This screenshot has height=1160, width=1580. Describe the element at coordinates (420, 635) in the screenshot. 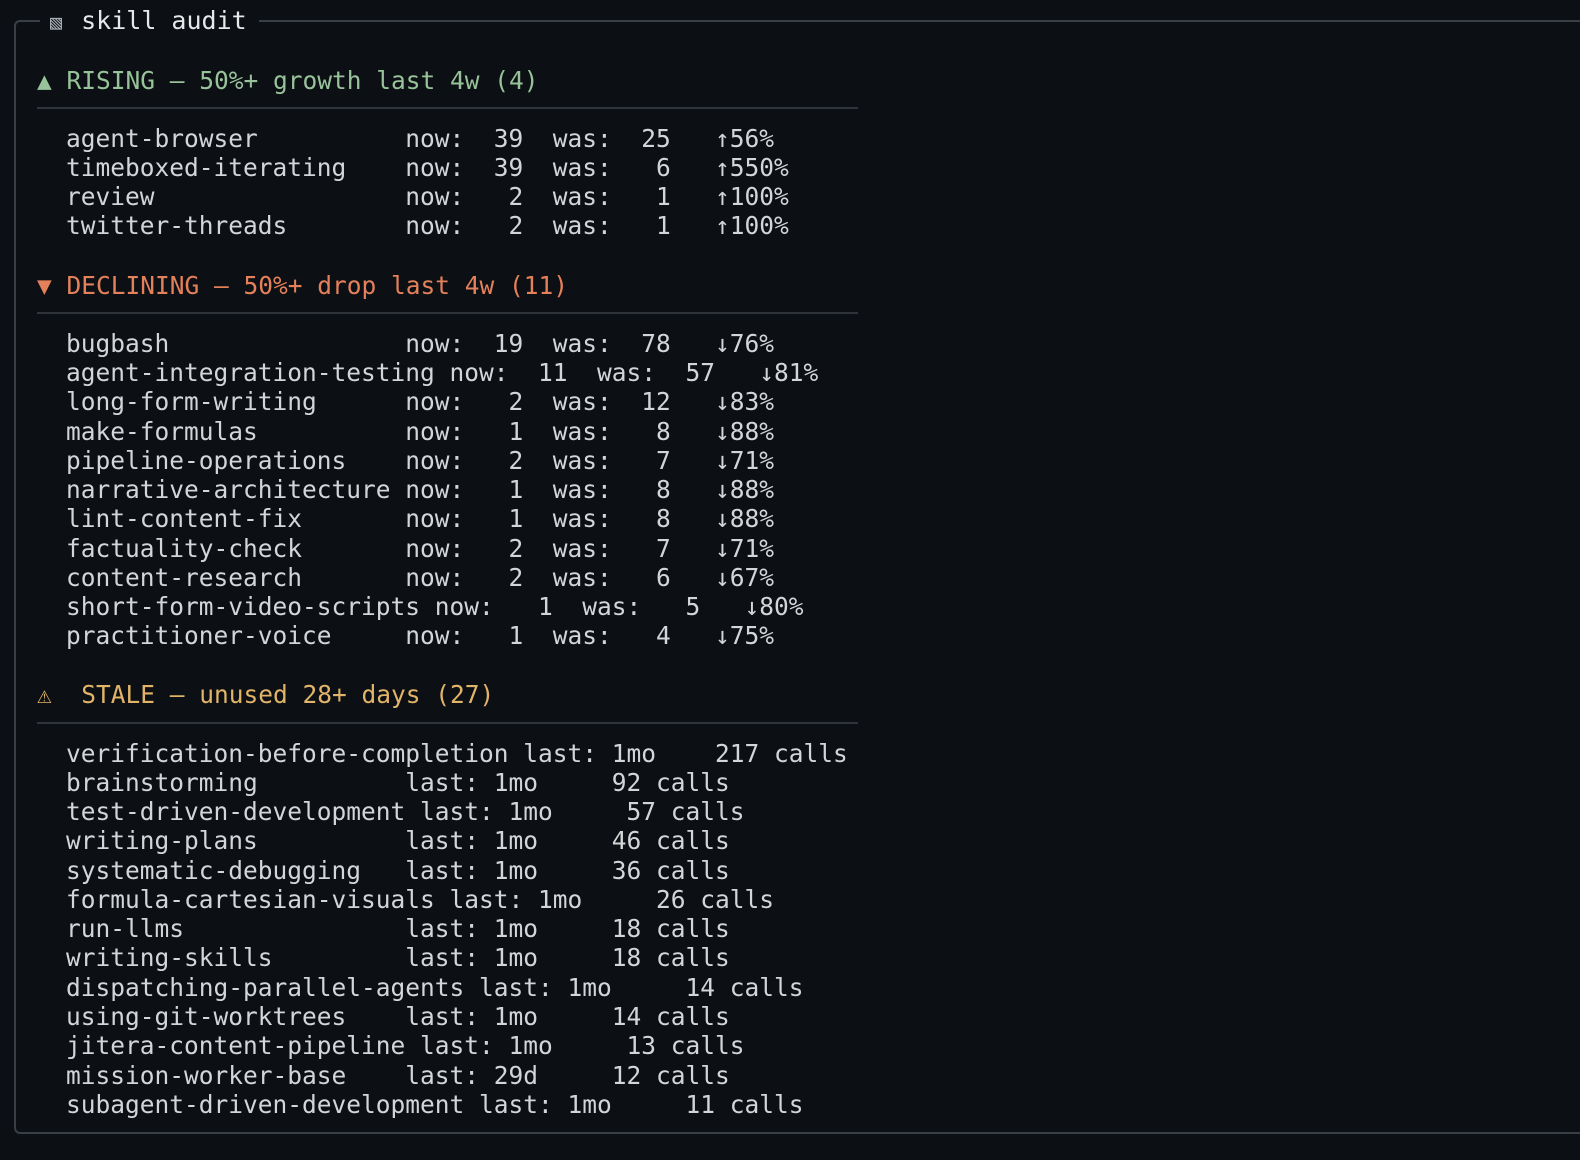

I see `declining-row: practitioner-voice now: 1 was: 4 ↓75%` at that location.